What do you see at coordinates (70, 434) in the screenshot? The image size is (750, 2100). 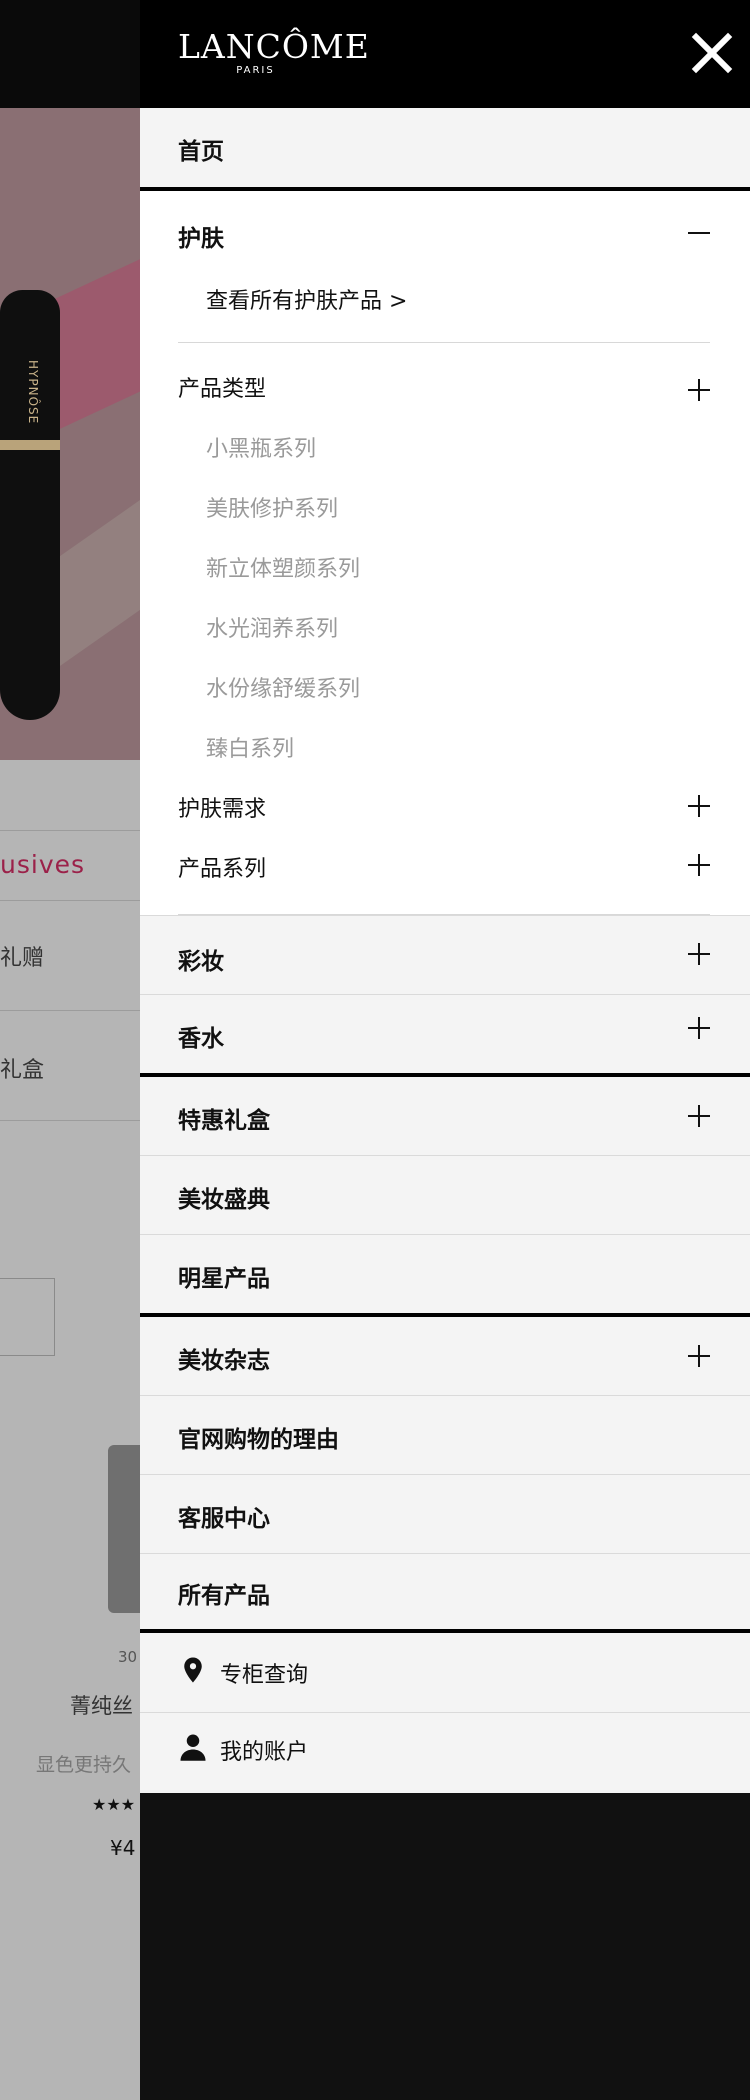 I see `hero-banner: HYPNÔSE` at bounding box center [70, 434].